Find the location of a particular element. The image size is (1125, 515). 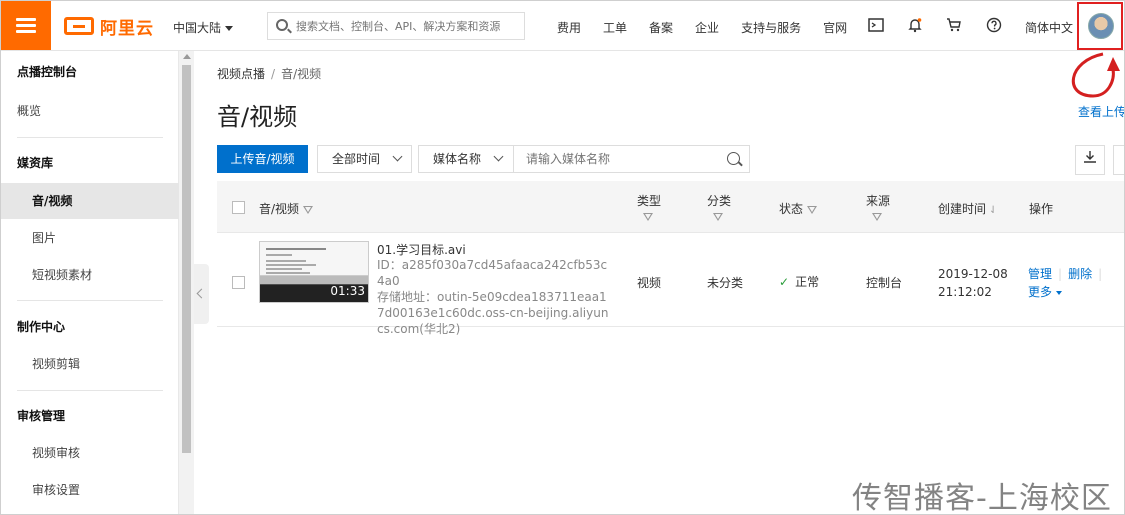

nav-website: 官网 is located at coordinates (835, 27).